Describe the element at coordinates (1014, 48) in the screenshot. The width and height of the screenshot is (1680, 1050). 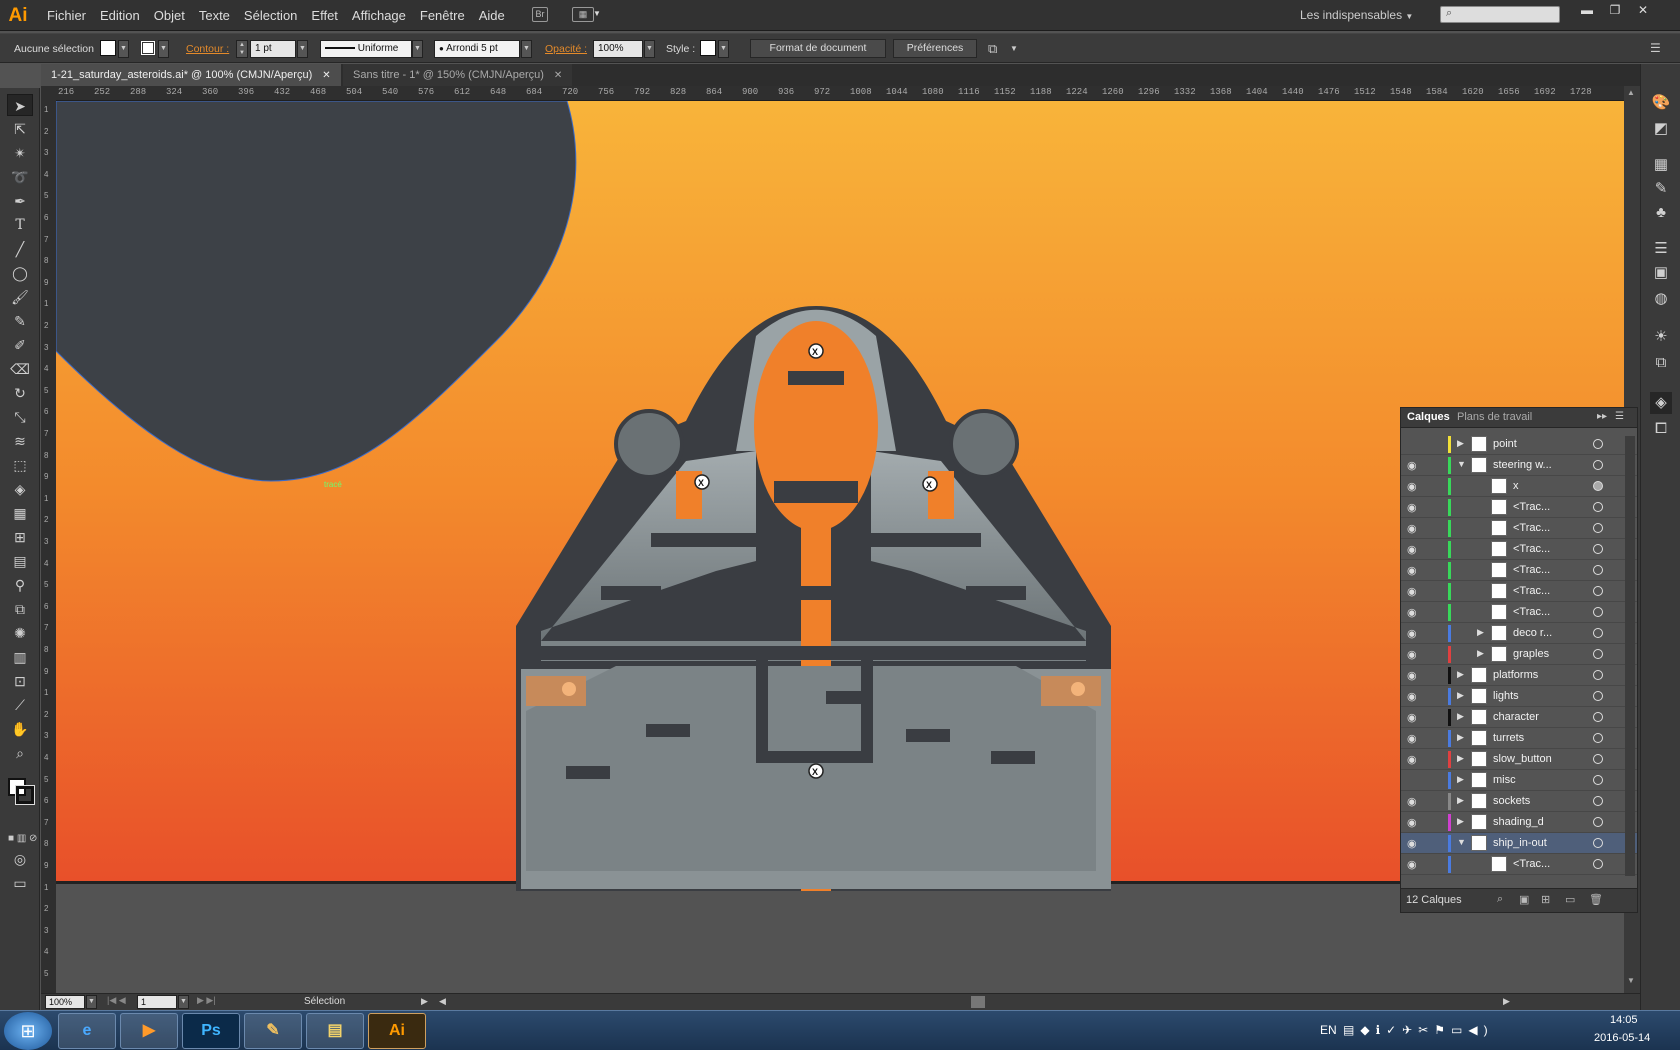
I see `chevron-down-icon: ▼` at that location.